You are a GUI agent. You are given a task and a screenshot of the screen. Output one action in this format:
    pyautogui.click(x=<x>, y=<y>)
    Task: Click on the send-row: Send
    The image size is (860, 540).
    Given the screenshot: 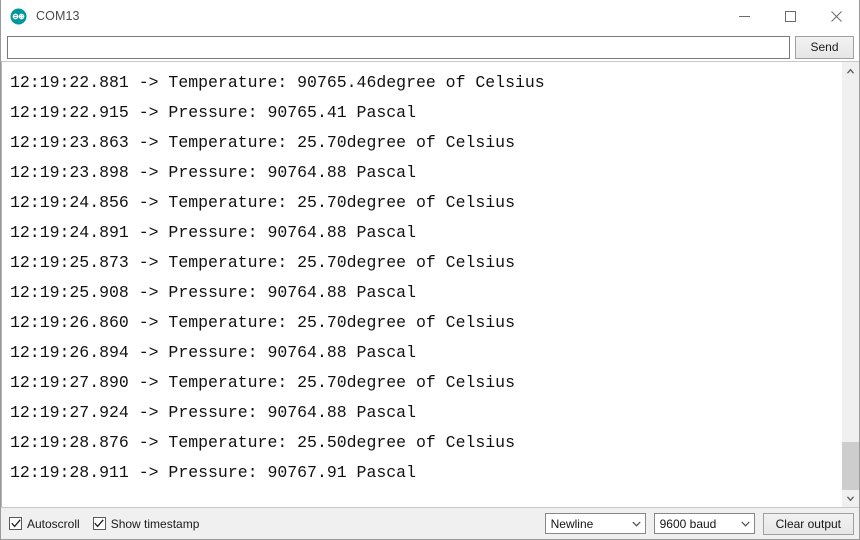 What is the action you would take?
    pyautogui.click(x=430, y=47)
    